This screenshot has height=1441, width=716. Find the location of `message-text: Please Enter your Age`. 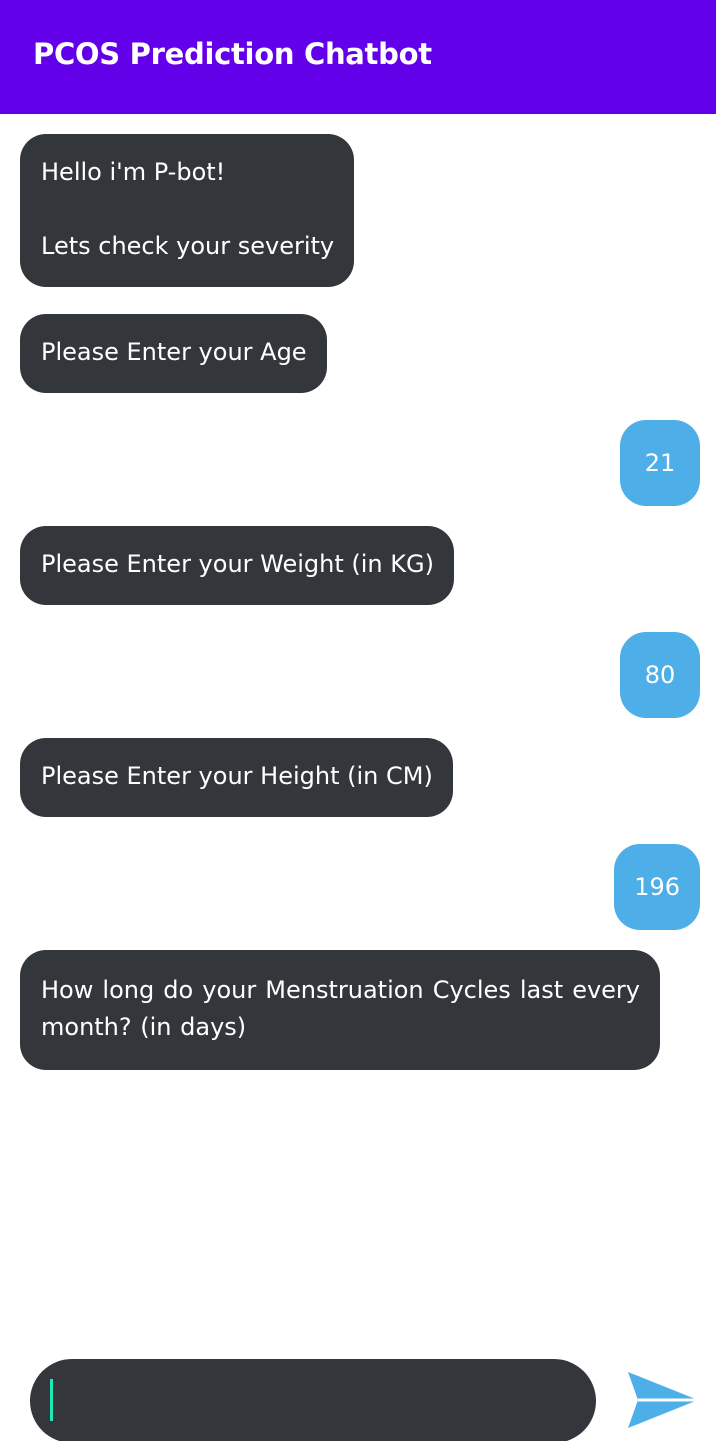

message-text: Please Enter your Age is located at coordinates (174, 352).